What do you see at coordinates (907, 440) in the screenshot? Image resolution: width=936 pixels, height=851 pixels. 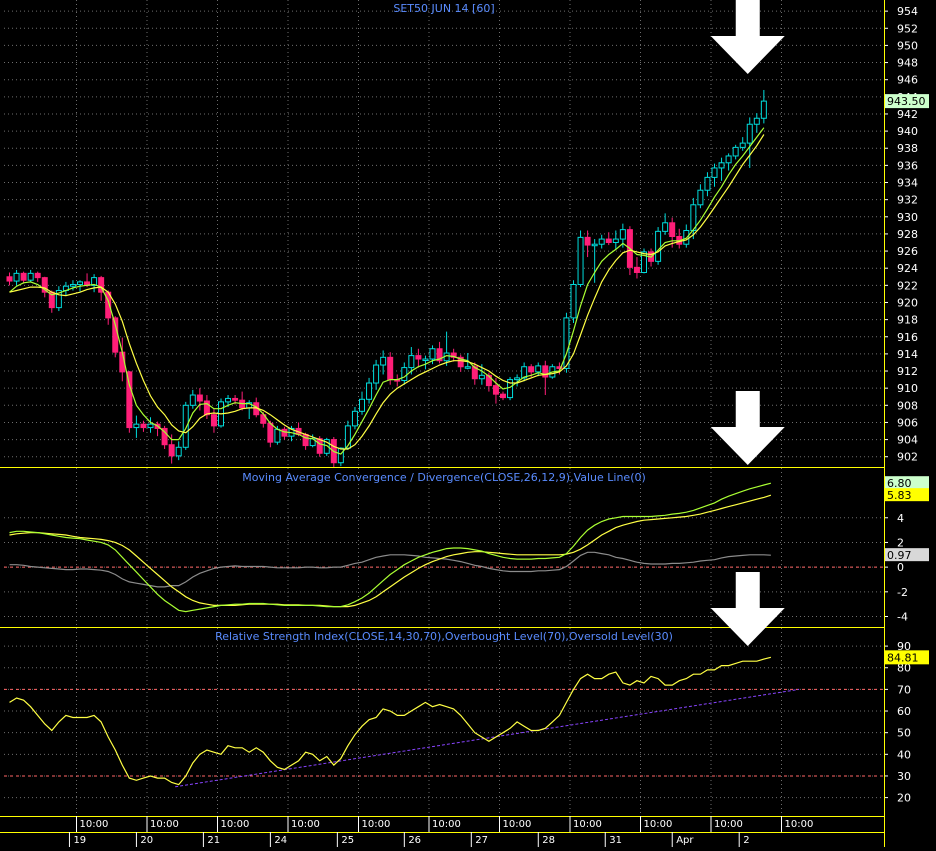 I see `y-tick-label: 904` at bounding box center [907, 440].